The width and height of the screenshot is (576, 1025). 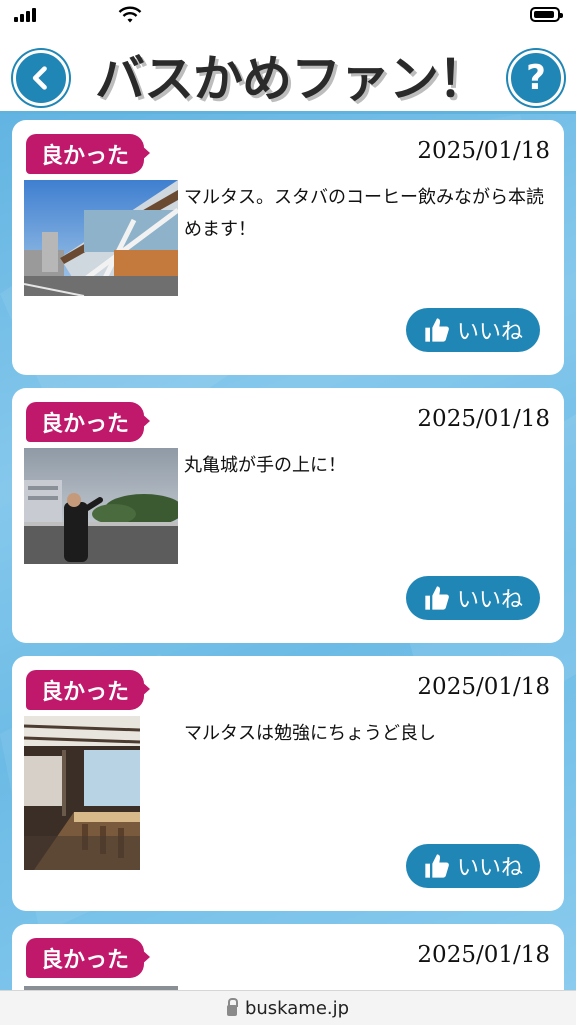 I want to click on help-button: ?, so click(x=536, y=78).